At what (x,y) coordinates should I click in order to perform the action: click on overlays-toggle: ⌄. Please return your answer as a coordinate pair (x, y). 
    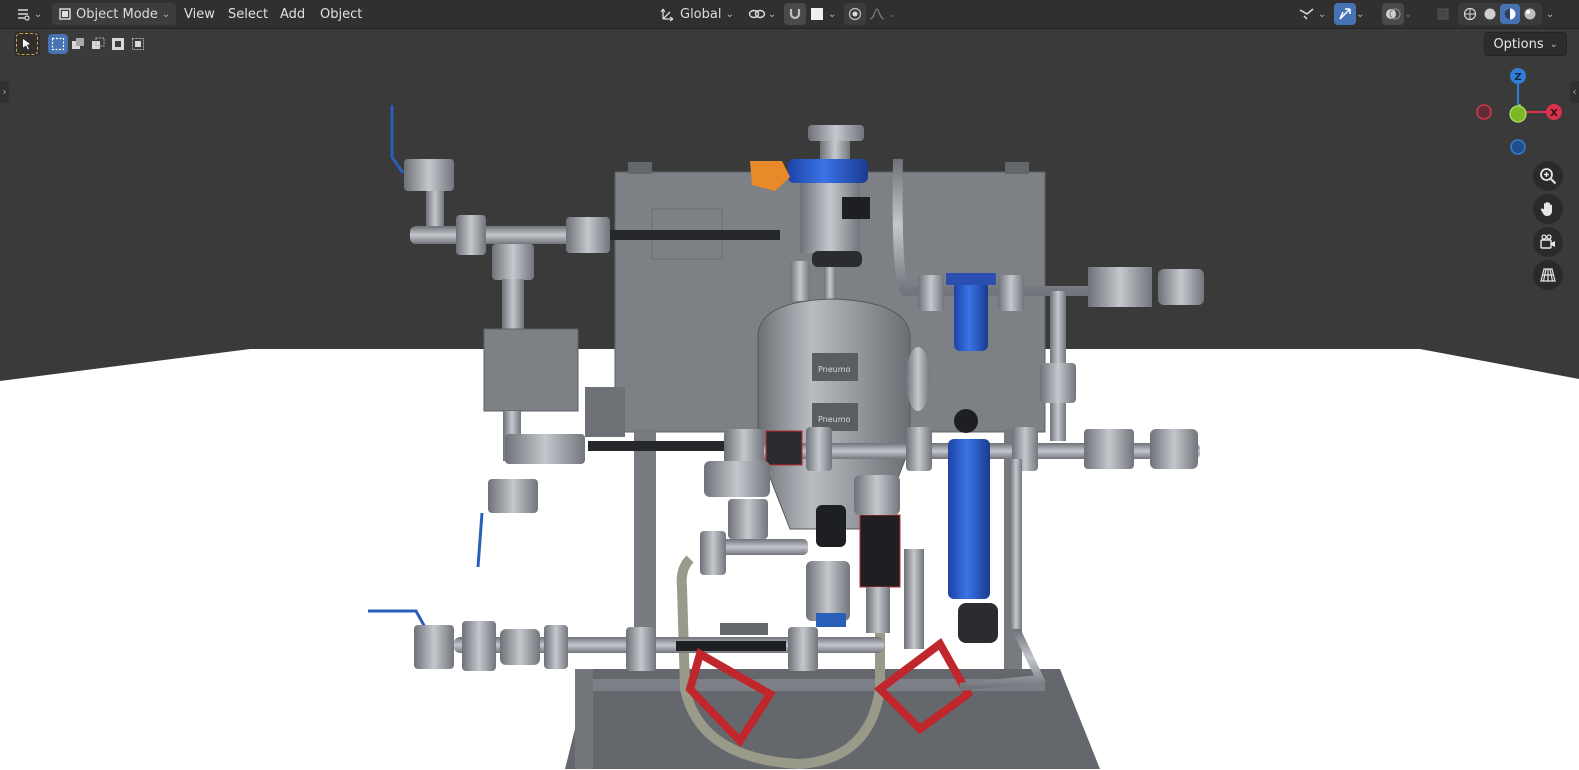
    Looking at the image, I should click on (1397, 14).